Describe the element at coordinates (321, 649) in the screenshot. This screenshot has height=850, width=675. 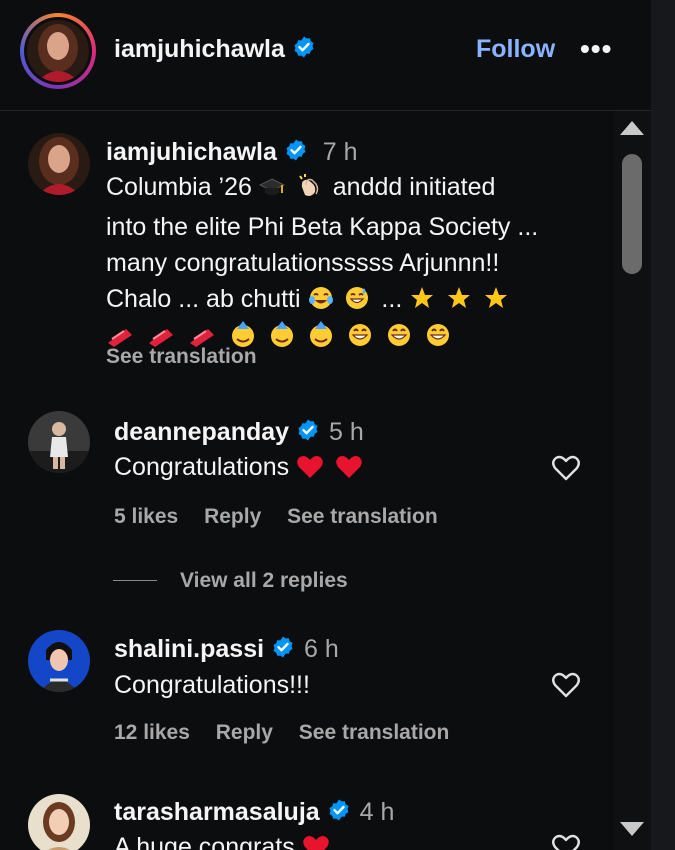
I see `comment-time: 6 h` at that location.